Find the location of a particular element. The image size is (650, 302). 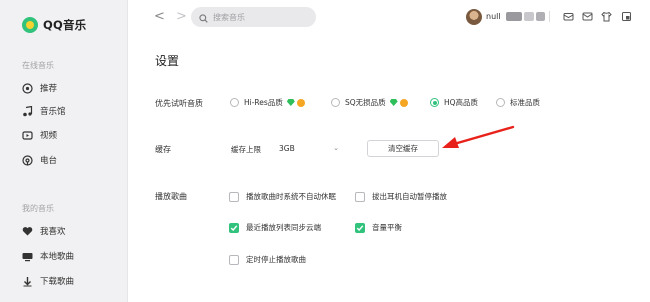

app-name: QQ音乐 is located at coordinates (65, 25).